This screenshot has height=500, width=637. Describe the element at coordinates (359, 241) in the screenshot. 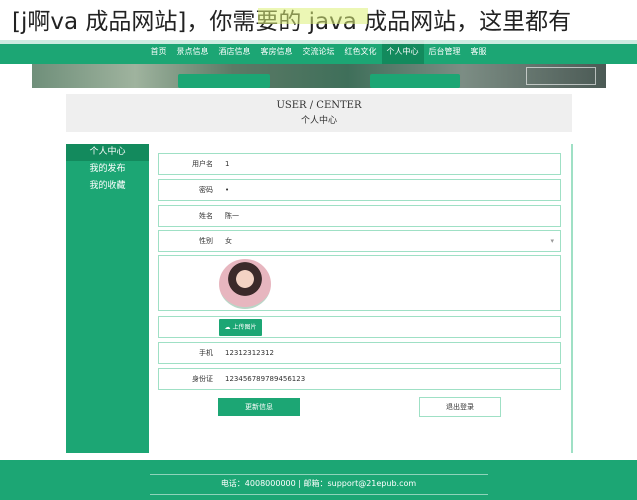

I see `gender-select: 性别 女 ▾` at that location.